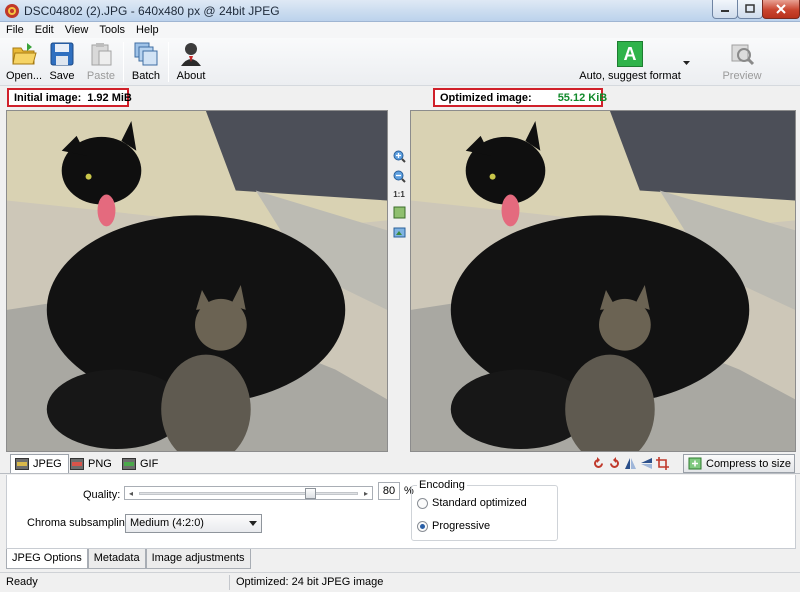  I want to click on batch-button: Batch, so click(146, 62).